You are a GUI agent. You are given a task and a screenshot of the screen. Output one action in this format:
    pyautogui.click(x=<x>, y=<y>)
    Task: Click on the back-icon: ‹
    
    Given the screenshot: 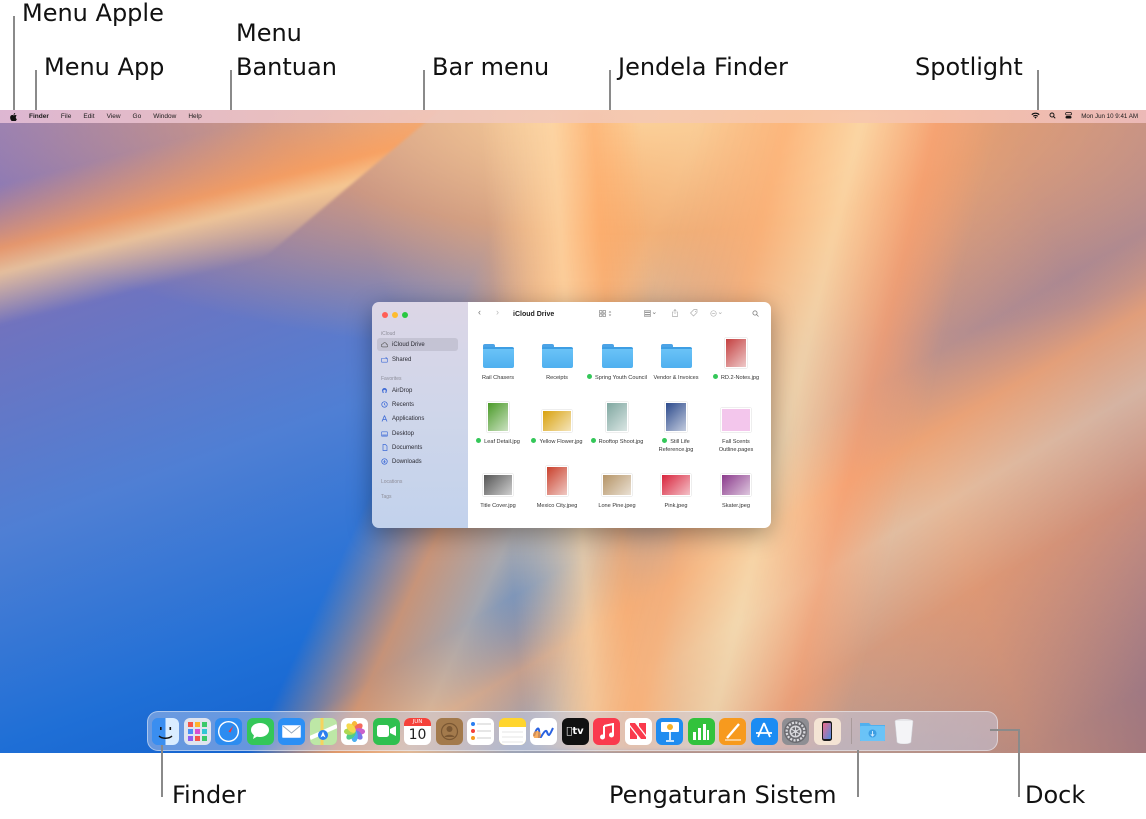 What is the action you would take?
    pyautogui.click(x=479, y=312)
    